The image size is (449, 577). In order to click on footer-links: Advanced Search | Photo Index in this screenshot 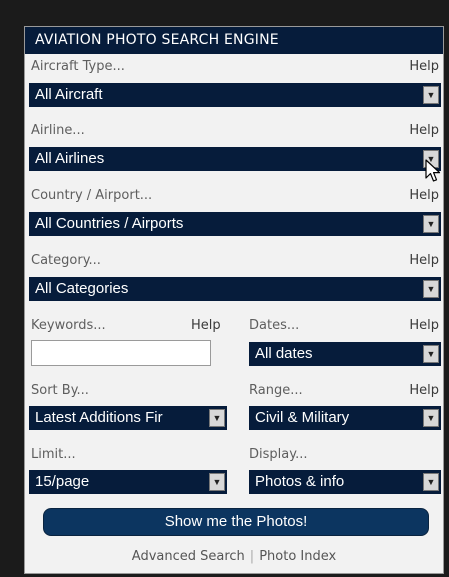, I will do `click(234, 556)`.